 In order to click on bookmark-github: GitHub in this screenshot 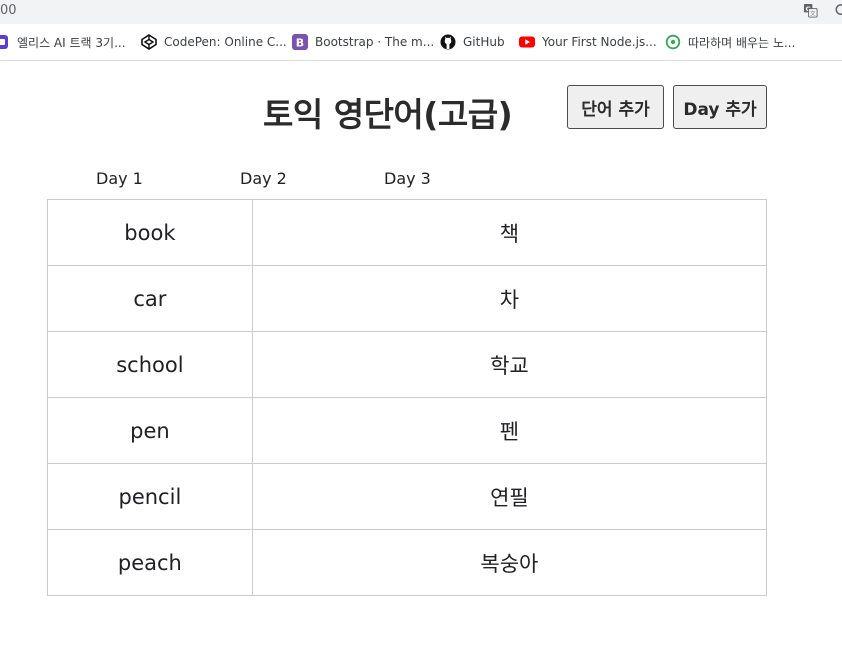, I will do `click(472, 42)`.